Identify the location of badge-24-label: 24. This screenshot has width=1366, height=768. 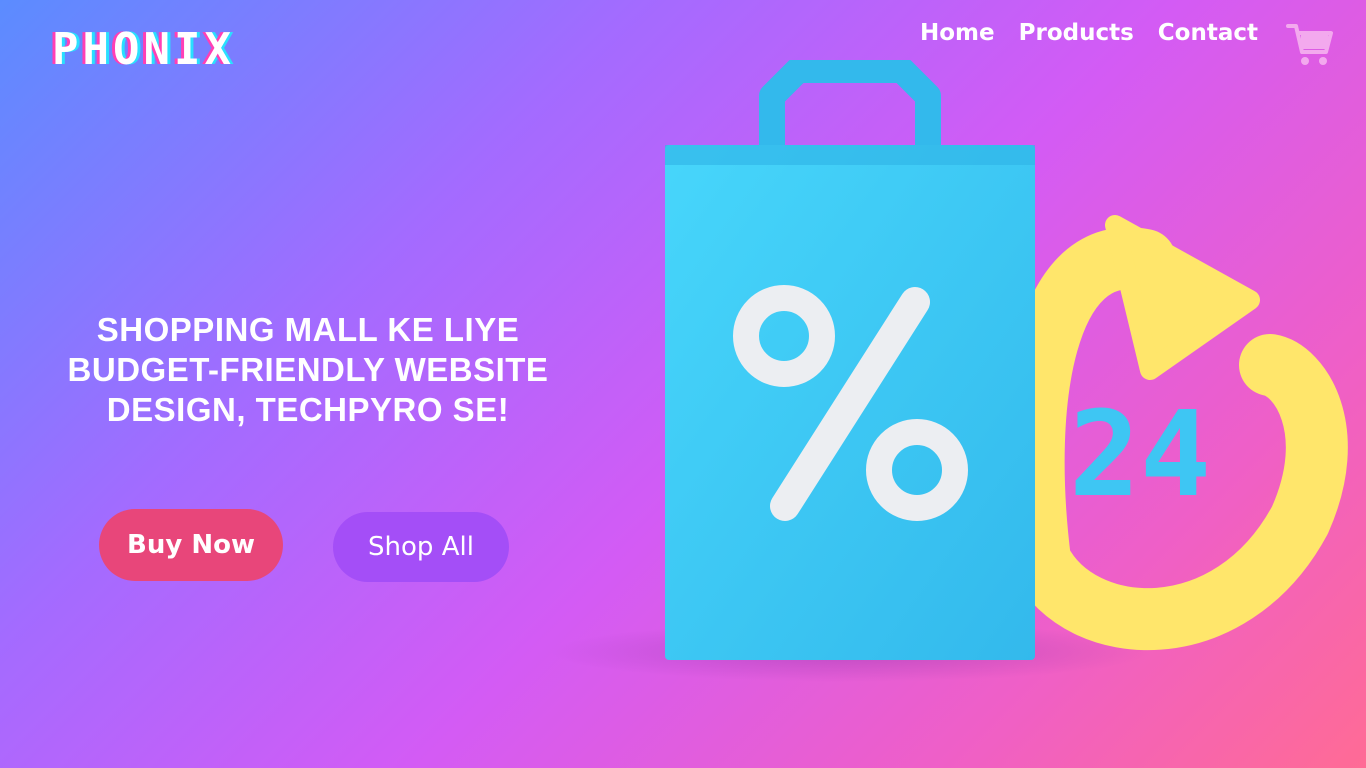
(1140, 454).